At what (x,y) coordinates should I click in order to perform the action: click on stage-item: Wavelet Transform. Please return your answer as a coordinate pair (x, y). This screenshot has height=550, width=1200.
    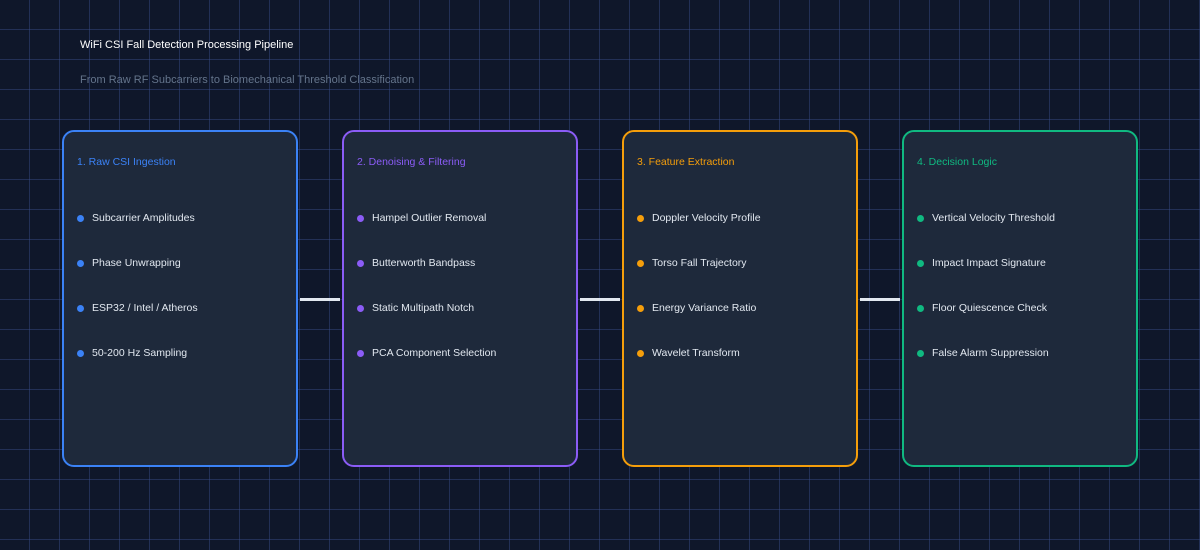
    Looking at the image, I should click on (688, 353).